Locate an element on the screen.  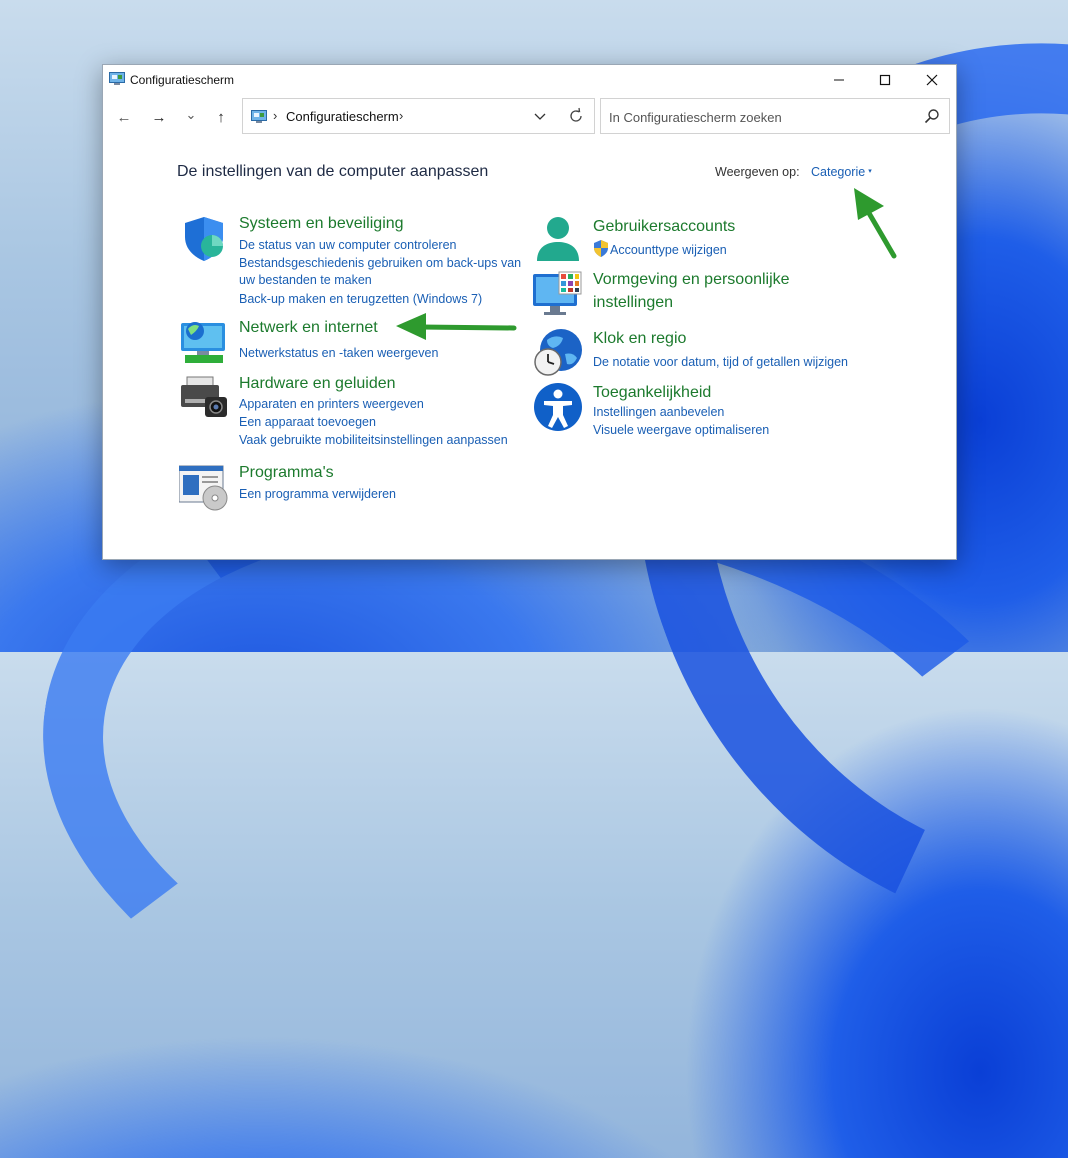
category-title-appearance-line1: Vormgeving en persoonlijke is located at coordinates (691, 280).